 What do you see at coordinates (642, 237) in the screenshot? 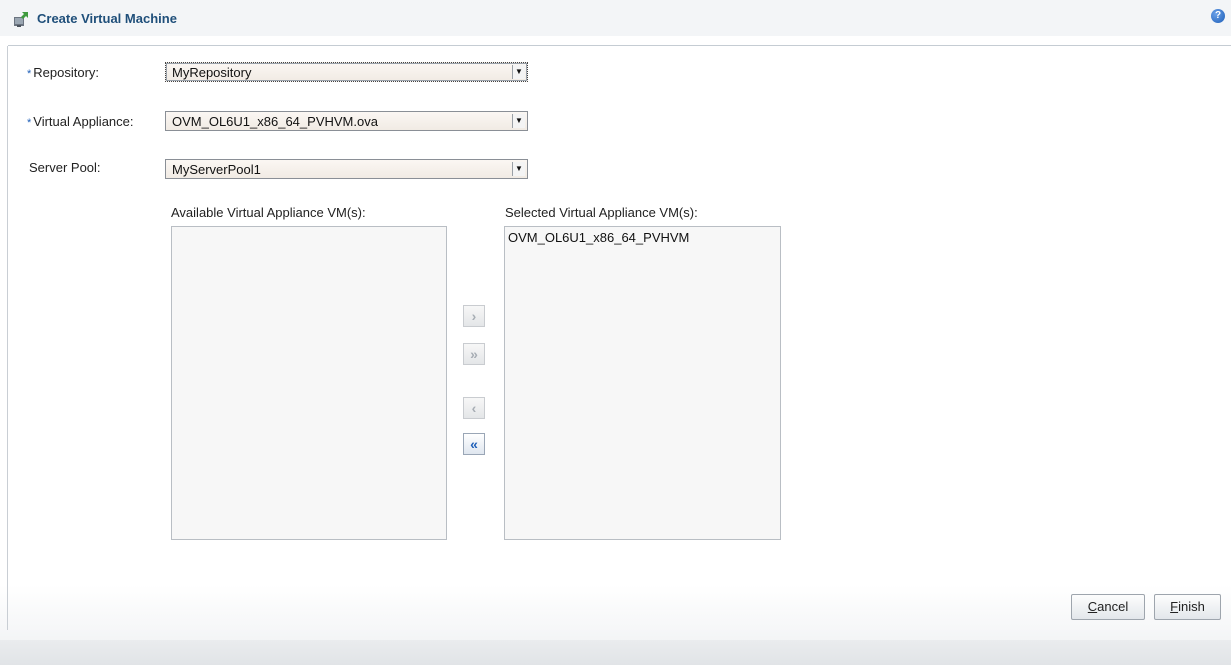
I see `list-item: OVM_OL6U1_x86_64_PVHVM` at bounding box center [642, 237].